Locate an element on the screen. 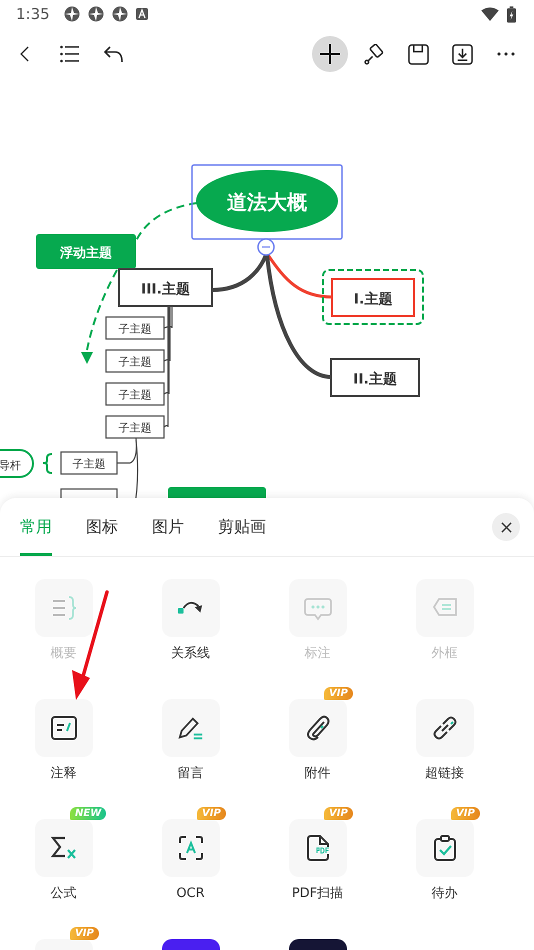 Image resolution: width=534 pixels, height=950 pixels. topic-label: I.主题 is located at coordinates (373, 300).